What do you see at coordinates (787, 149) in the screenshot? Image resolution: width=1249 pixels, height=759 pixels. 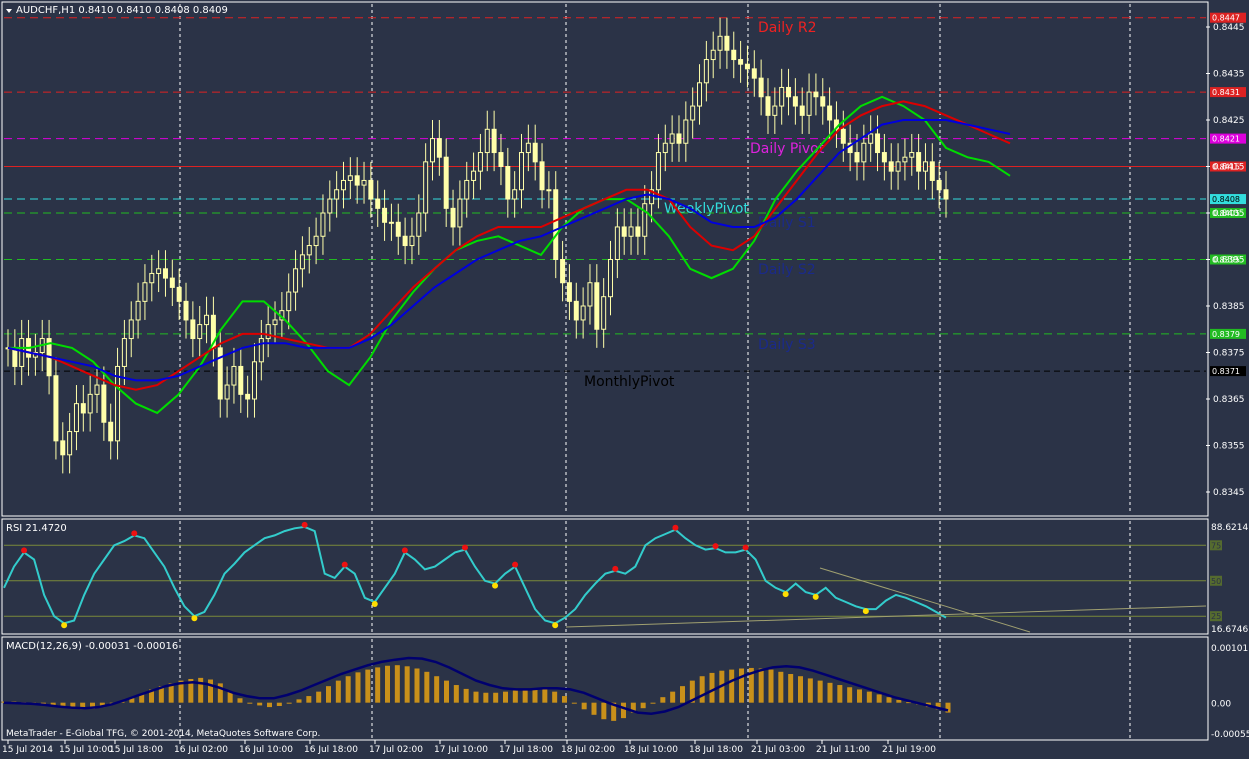 I see `level-name-label: Daily Pivot` at bounding box center [787, 149].